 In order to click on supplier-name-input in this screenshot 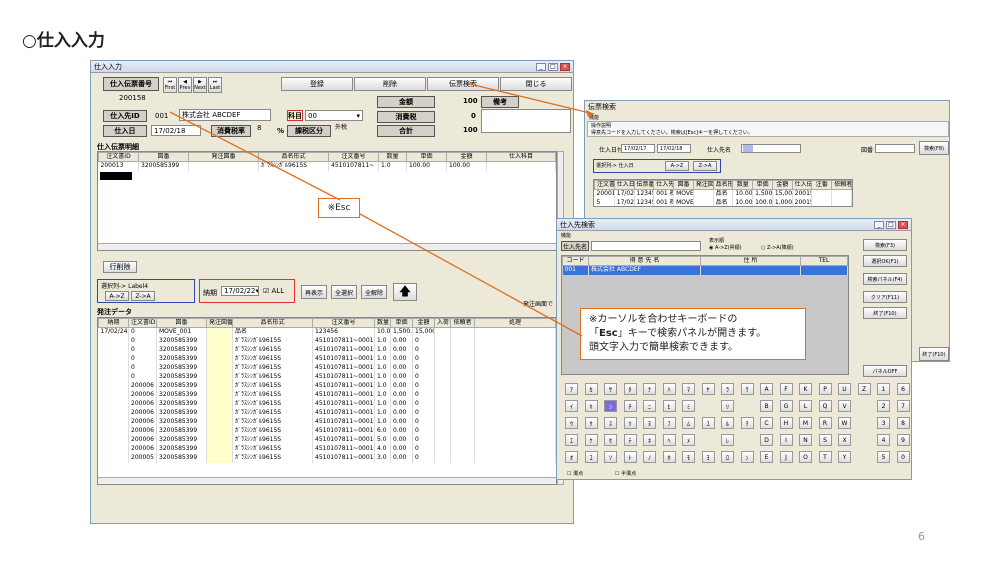, I will do `click(646, 246)`.